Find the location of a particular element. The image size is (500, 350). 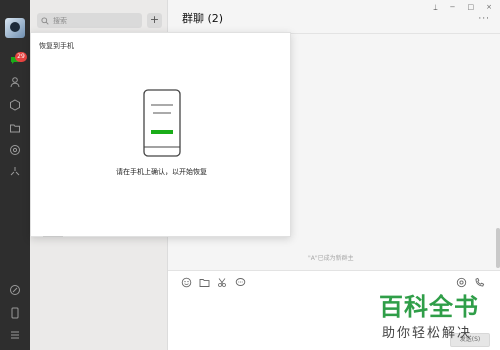

search-icon is located at coordinates (45, 20).